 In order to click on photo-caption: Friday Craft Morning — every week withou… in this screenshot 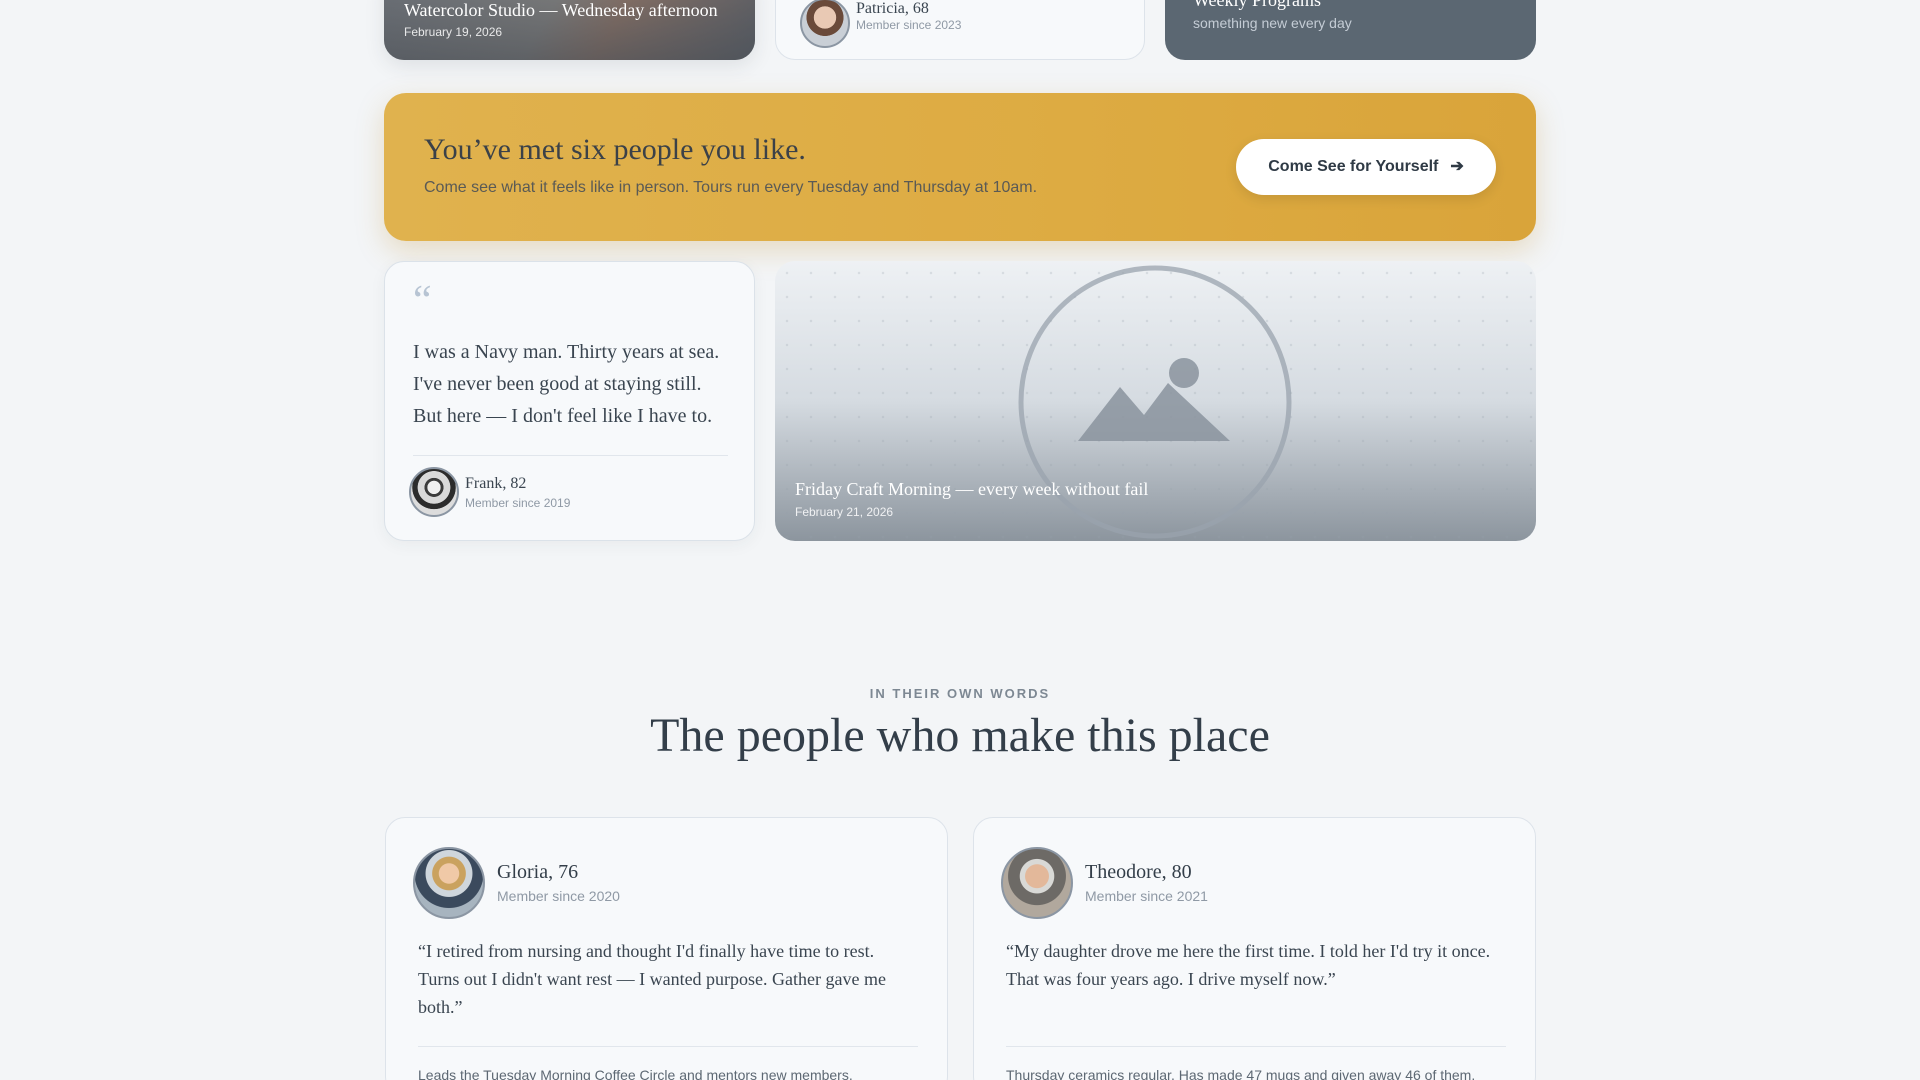, I will do `click(972, 489)`.